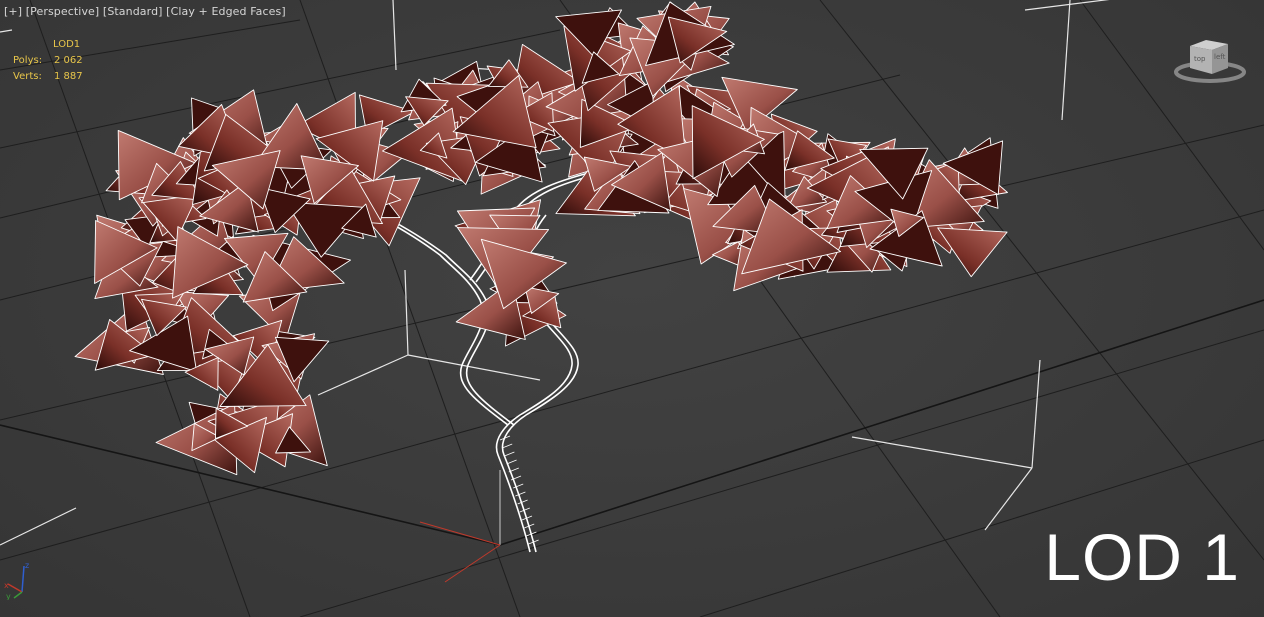  What do you see at coordinates (48, 77) in the screenshot?
I see `stats-verts-row: Verts: 1 887` at bounding box center [48, 77].